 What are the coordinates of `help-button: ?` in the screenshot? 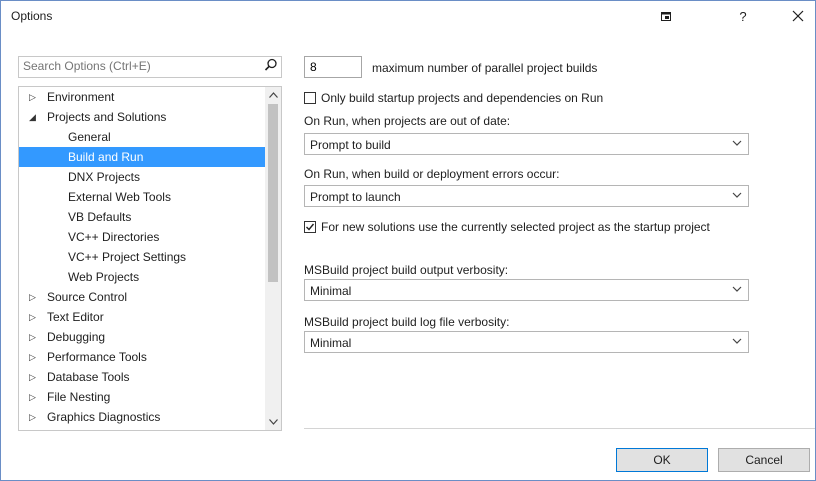 It's located at (743, 16).